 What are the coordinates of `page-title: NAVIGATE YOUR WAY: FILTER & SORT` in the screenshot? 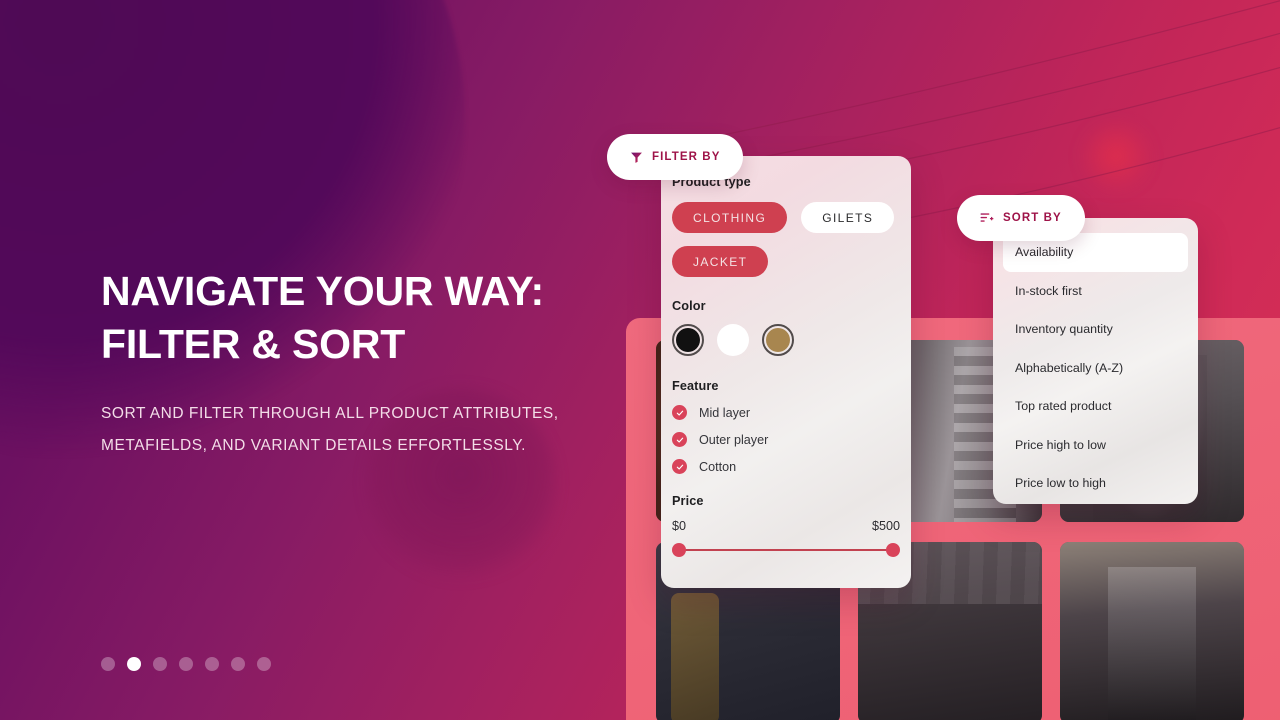 It's located at (361, 318).